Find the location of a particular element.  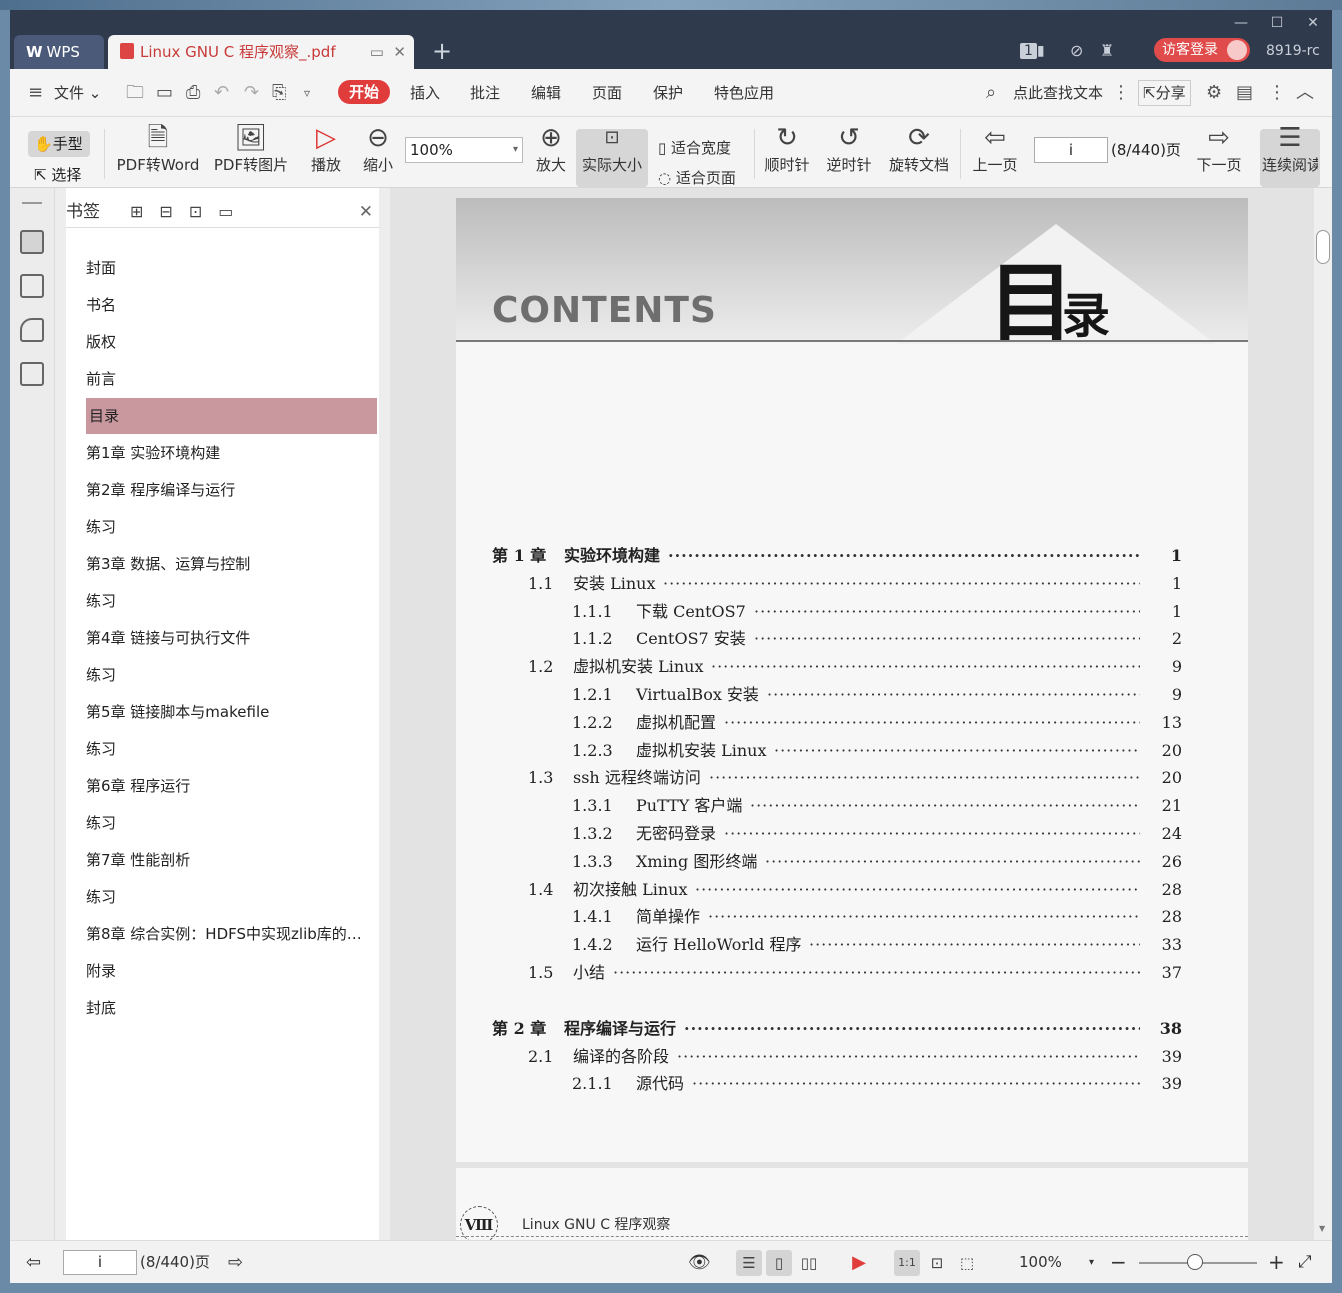

more-quick-access-icon: ▿ is located at coordinates (307, 93).